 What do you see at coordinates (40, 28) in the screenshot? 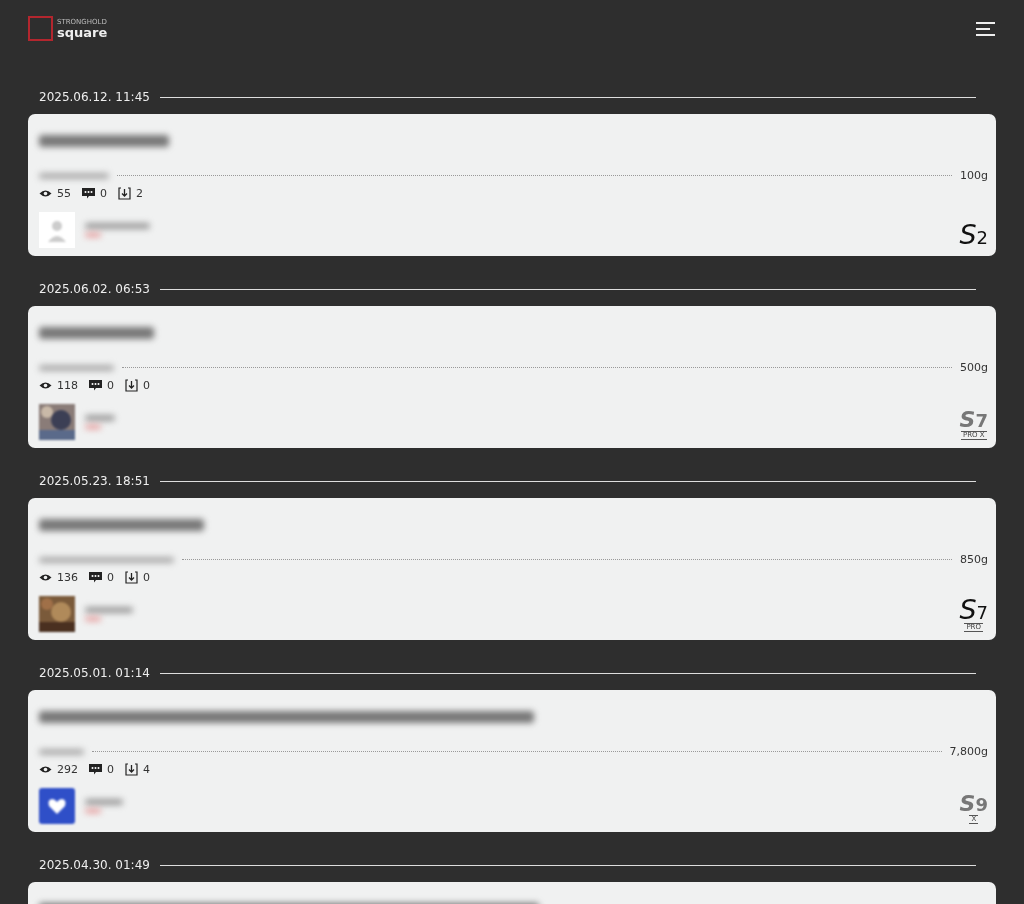
I see `logo-square-icon` at bounding box center [40, 28].